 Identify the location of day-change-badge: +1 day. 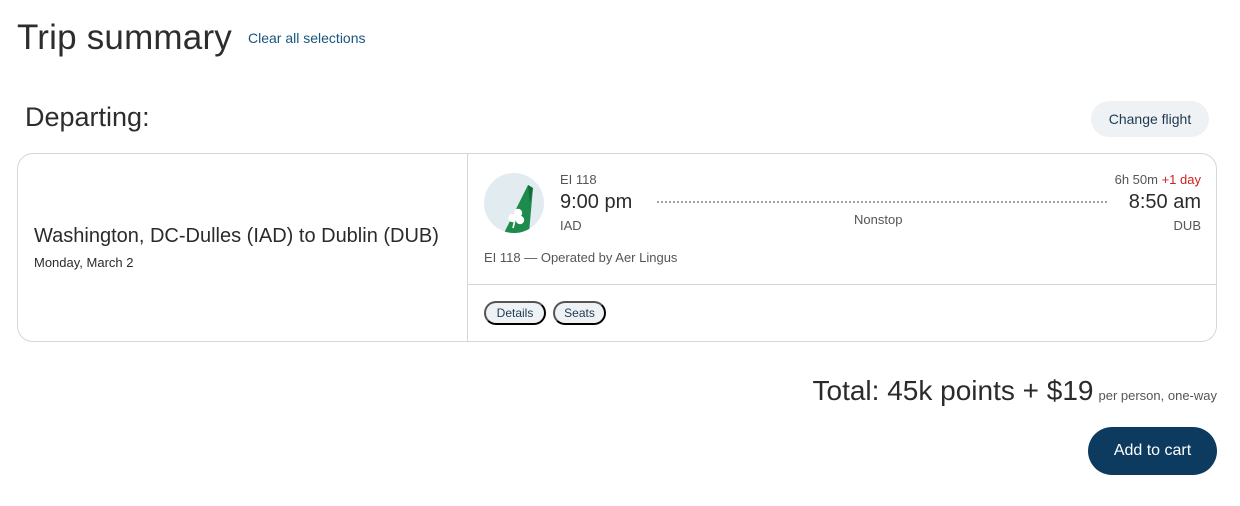
(1181, 179).